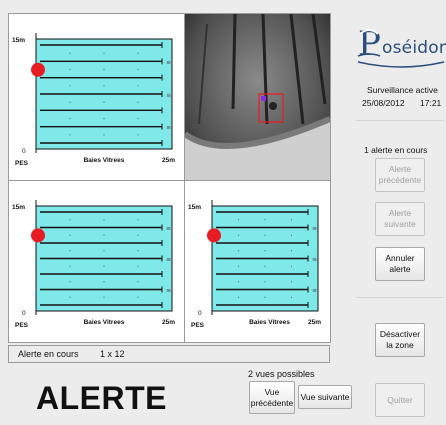  I want to click on date-text: 25/08/2012, so click(383, 103).